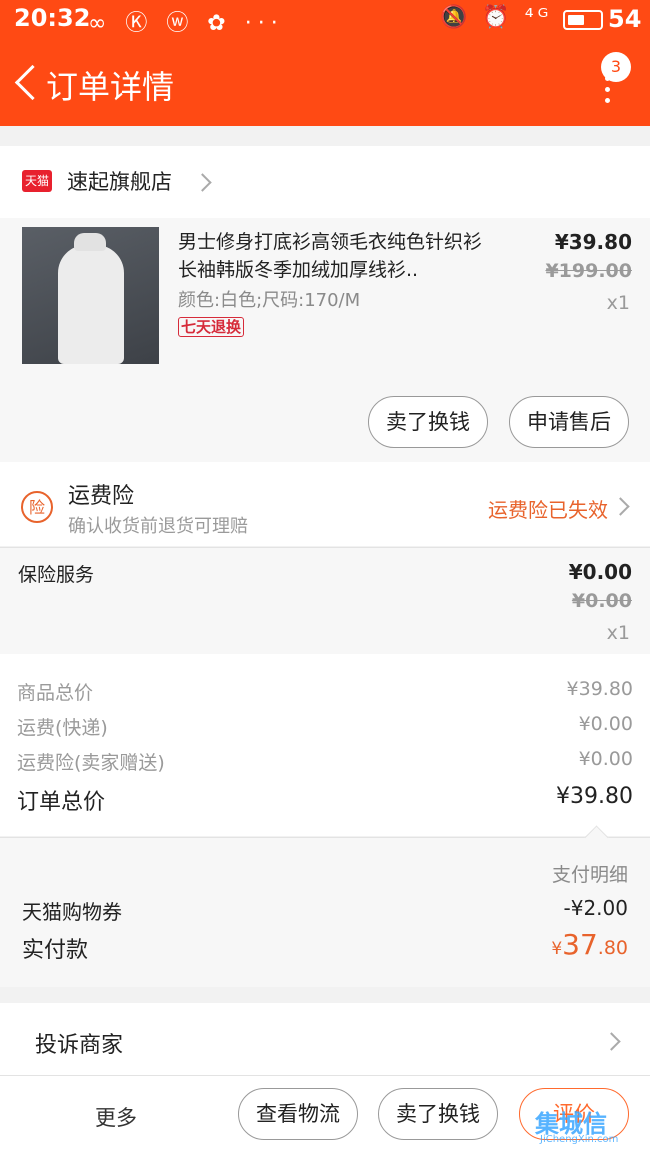 This screenshot has height=1156, width=650. I want to click on product-spec: 颜色:白色;尺码:170/M, so click(269, 300).